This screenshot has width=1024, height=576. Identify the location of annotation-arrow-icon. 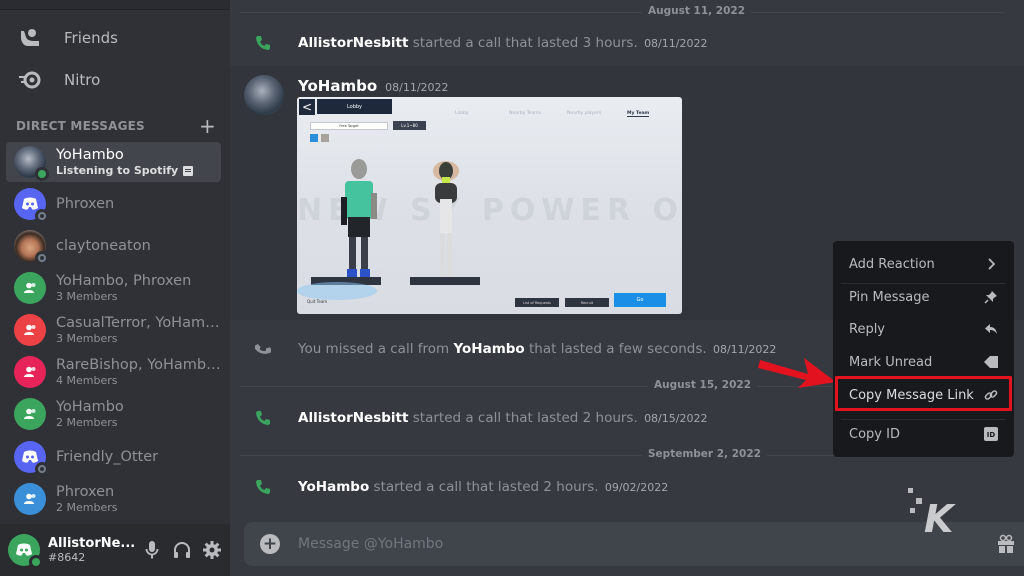
(797, 373).